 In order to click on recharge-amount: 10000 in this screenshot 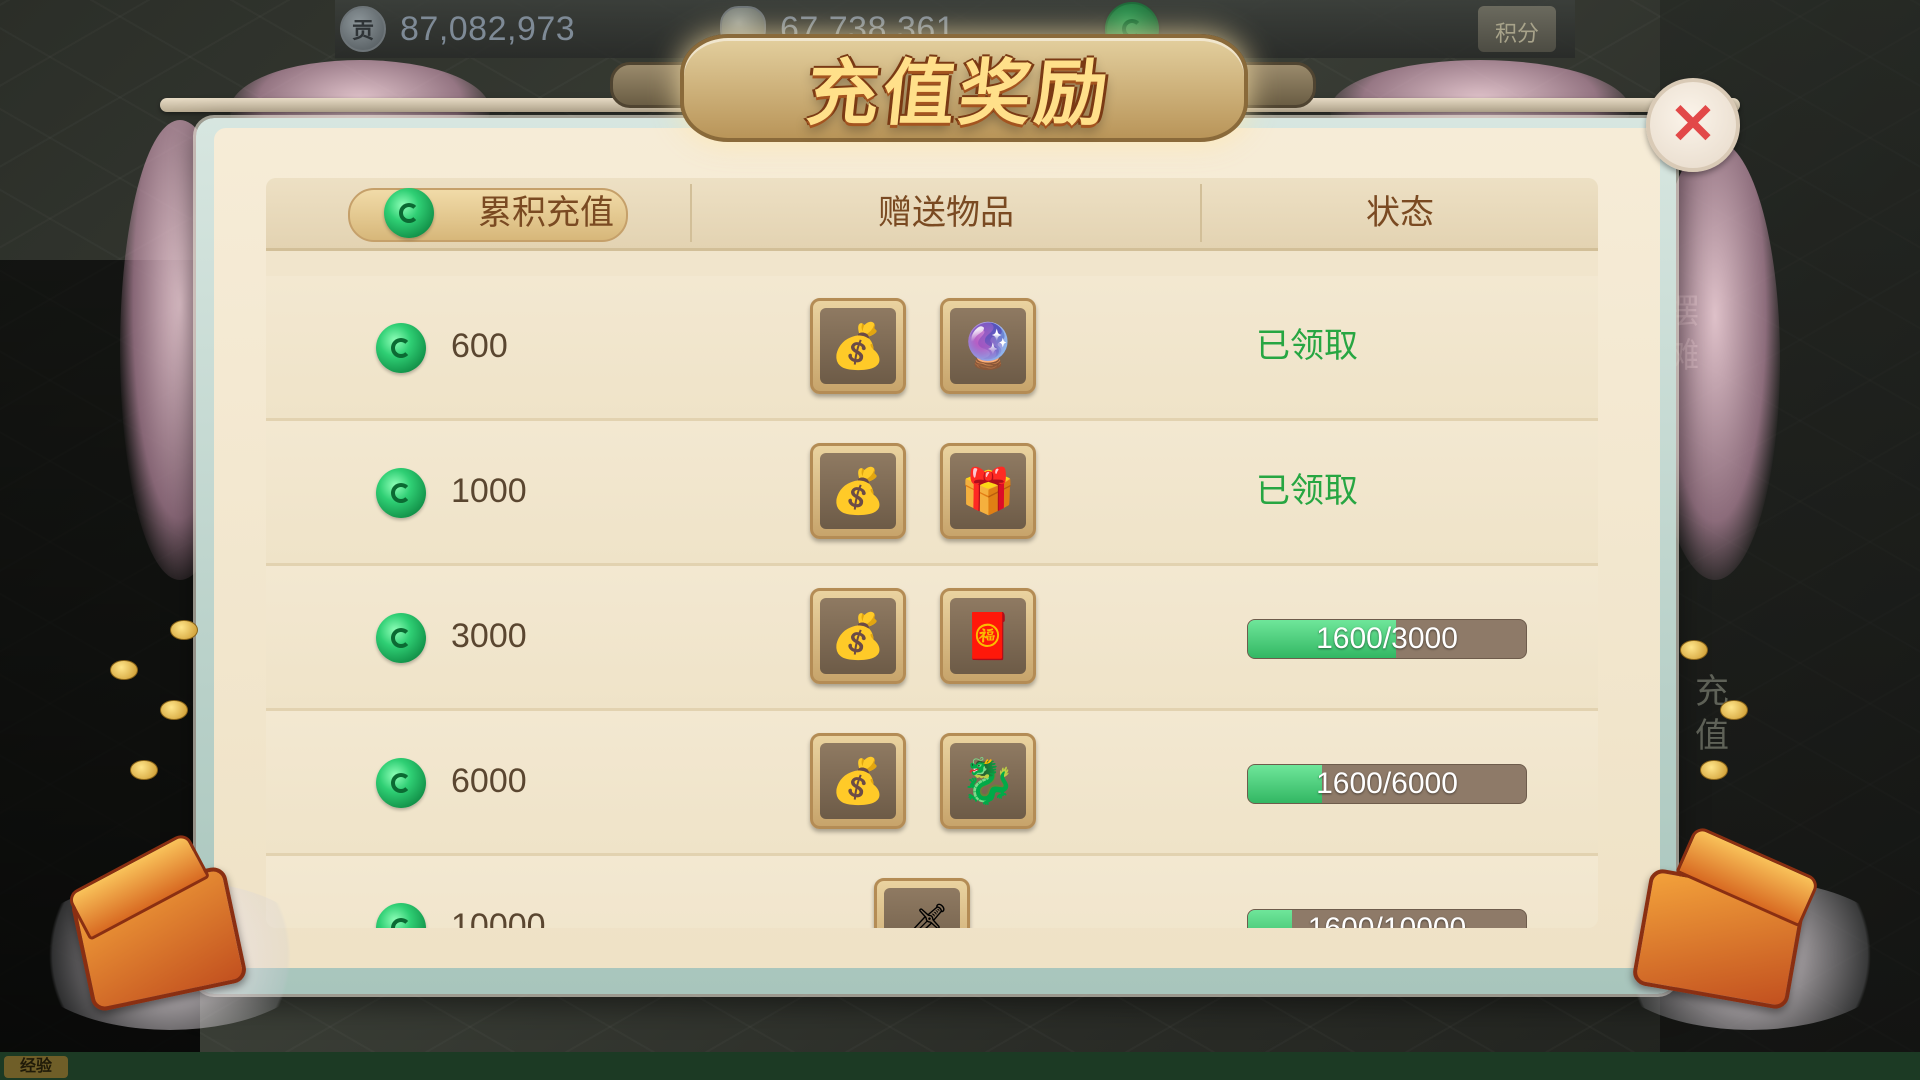, I will do `click(498, 917)`.